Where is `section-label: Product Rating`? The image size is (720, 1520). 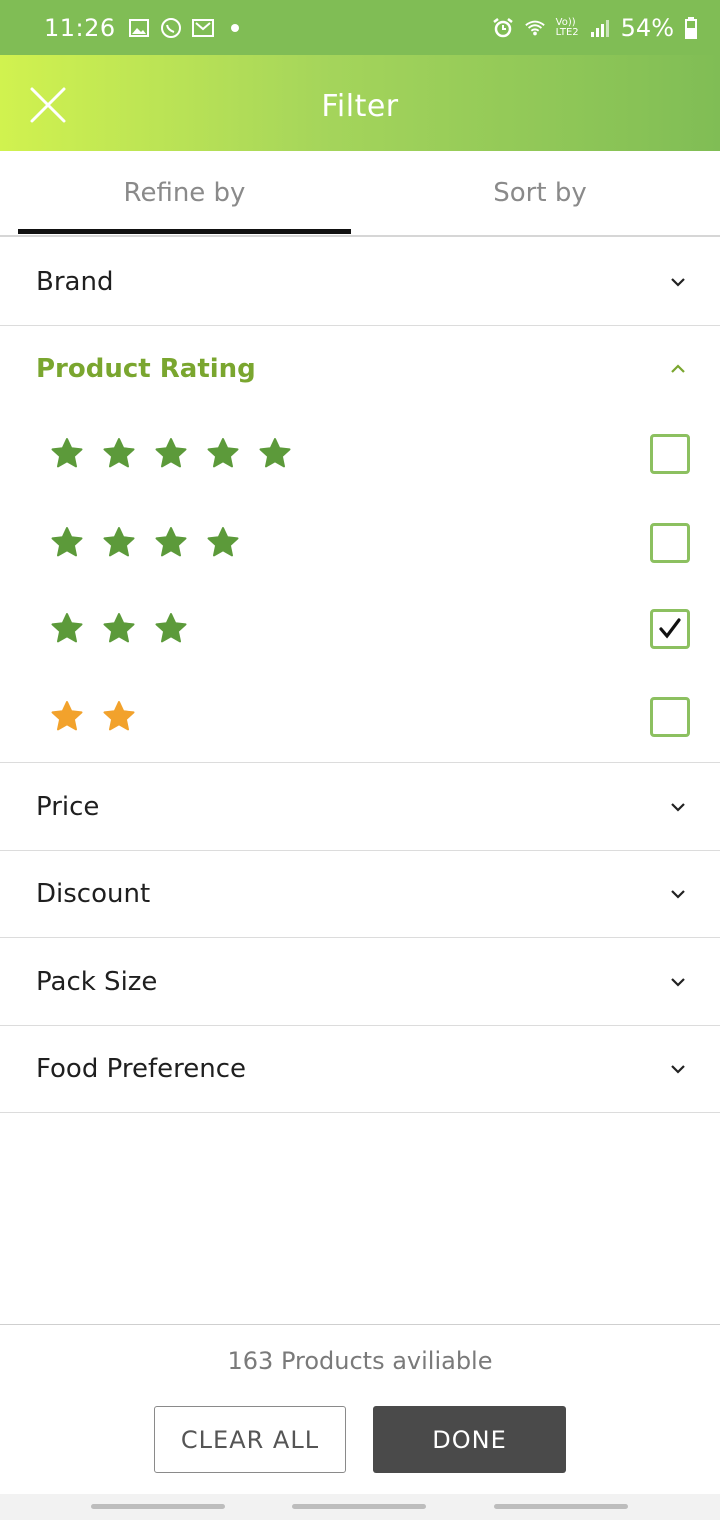 section-label: Product Rating is located at coordinates (146, 369).